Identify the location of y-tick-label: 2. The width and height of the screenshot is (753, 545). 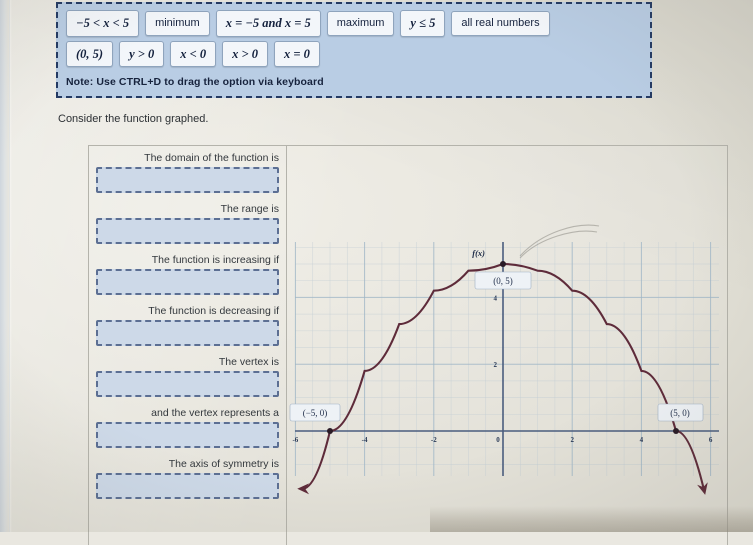
(496, 365).